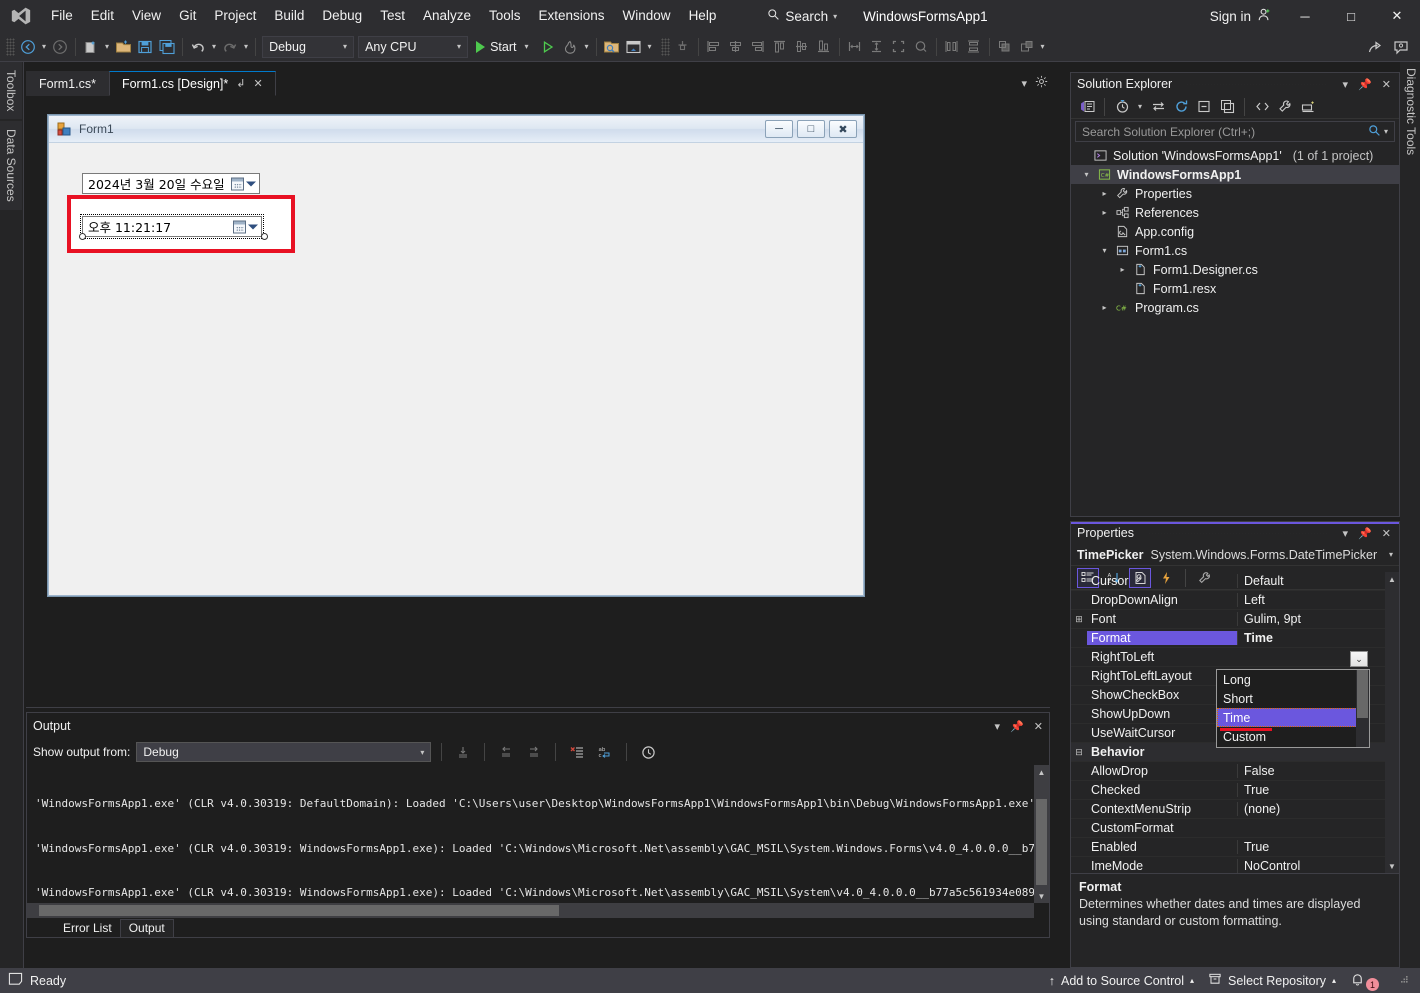 This screenshot has height=993, width=1420. What do you see at coordinates (392, 16) in the screenshot?
I see `menu-test: Test` at bounding box center [392, 16].